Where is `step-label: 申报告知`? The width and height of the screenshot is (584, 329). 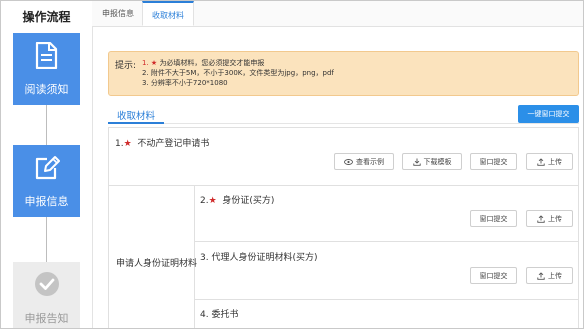 step-label: 申报告知 is located at coordinates (46, 318).